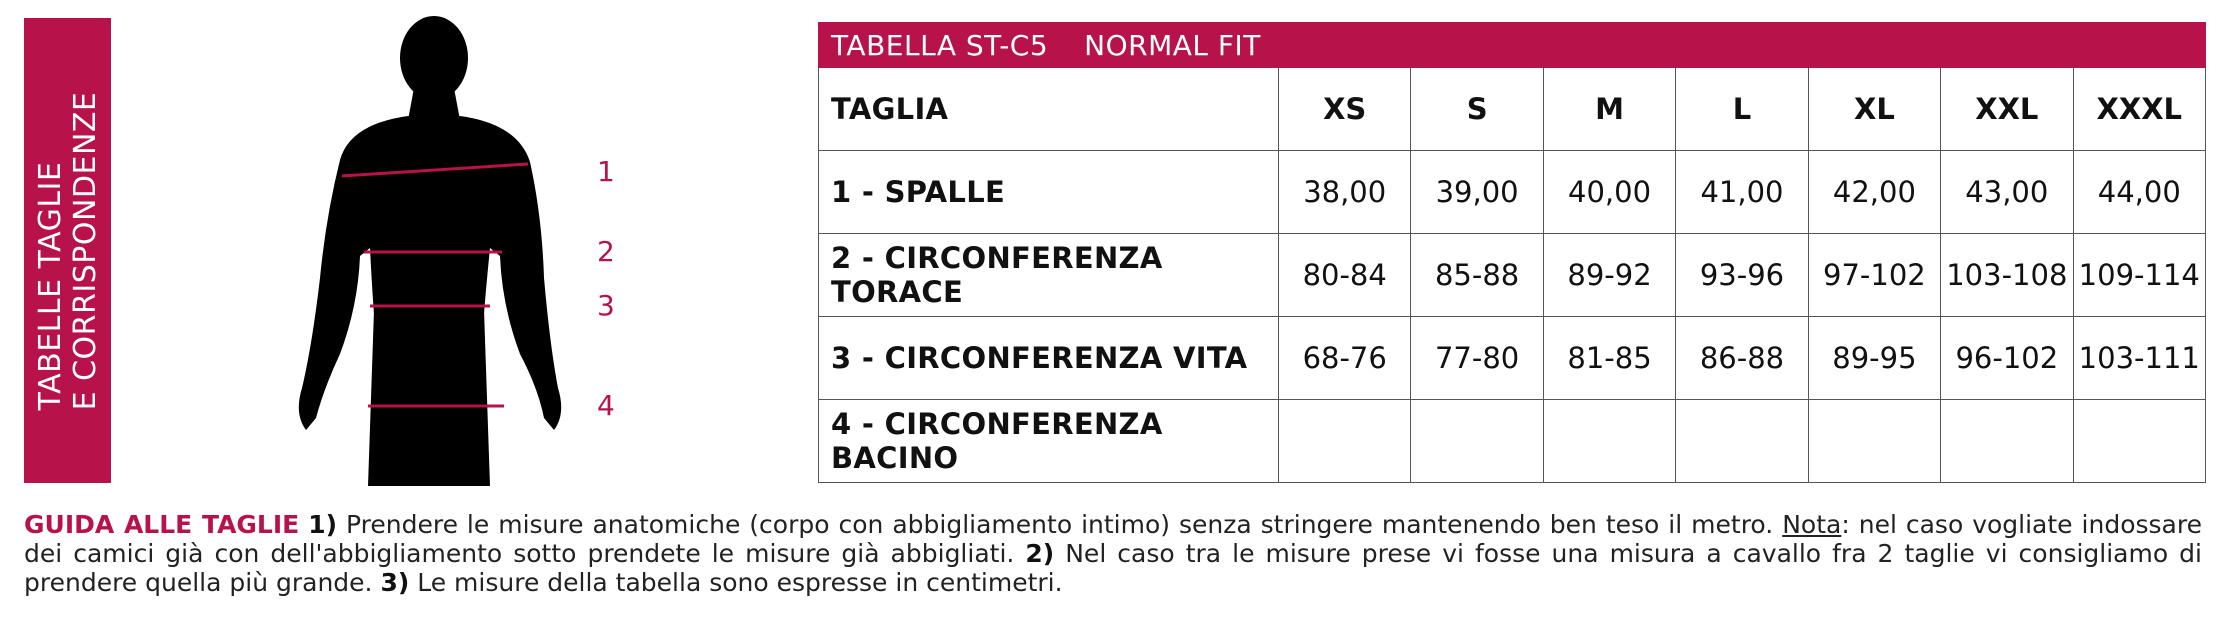  I want to click on size-header-cell: S, so click(1477, 109).